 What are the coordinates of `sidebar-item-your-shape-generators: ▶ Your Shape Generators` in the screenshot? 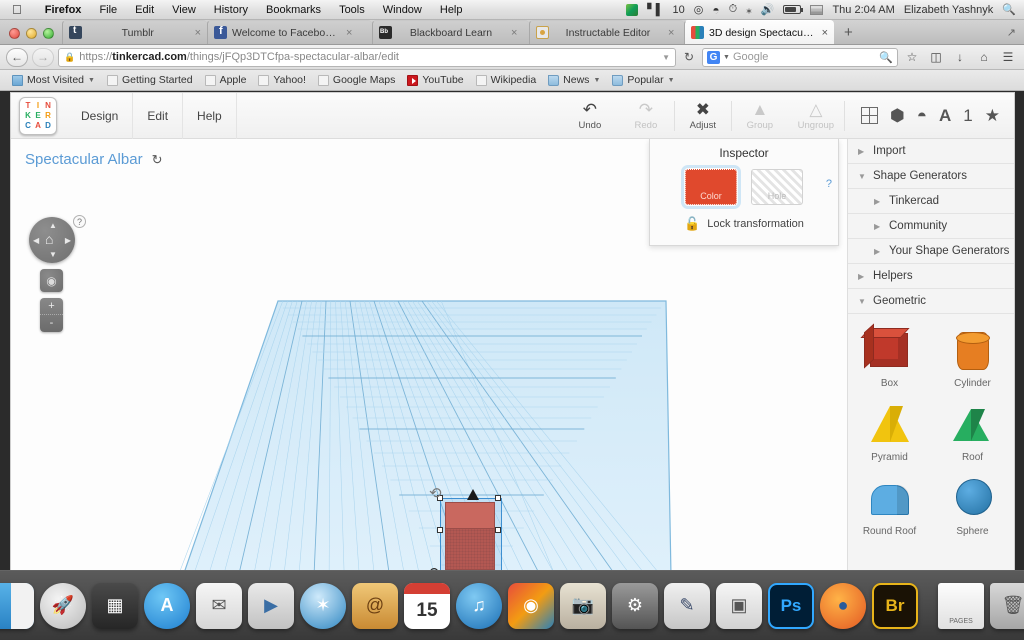 It's located at (931, 251).